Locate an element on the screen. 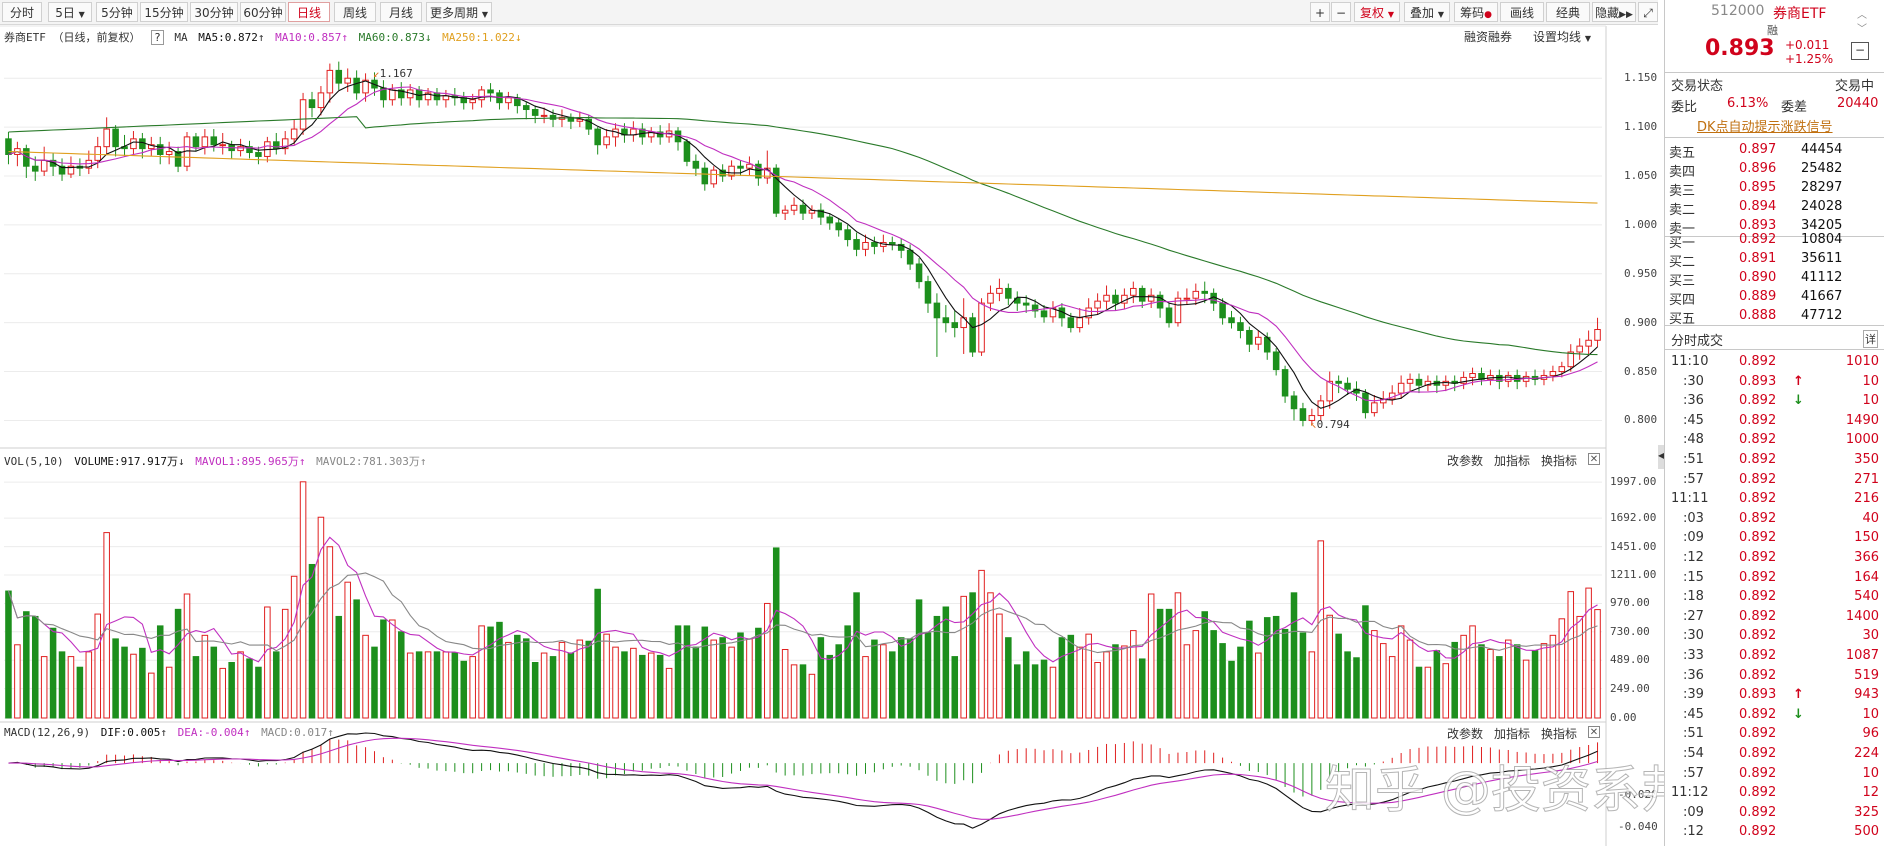  trade-volume: 271 is located at coordinates (1866, 479).